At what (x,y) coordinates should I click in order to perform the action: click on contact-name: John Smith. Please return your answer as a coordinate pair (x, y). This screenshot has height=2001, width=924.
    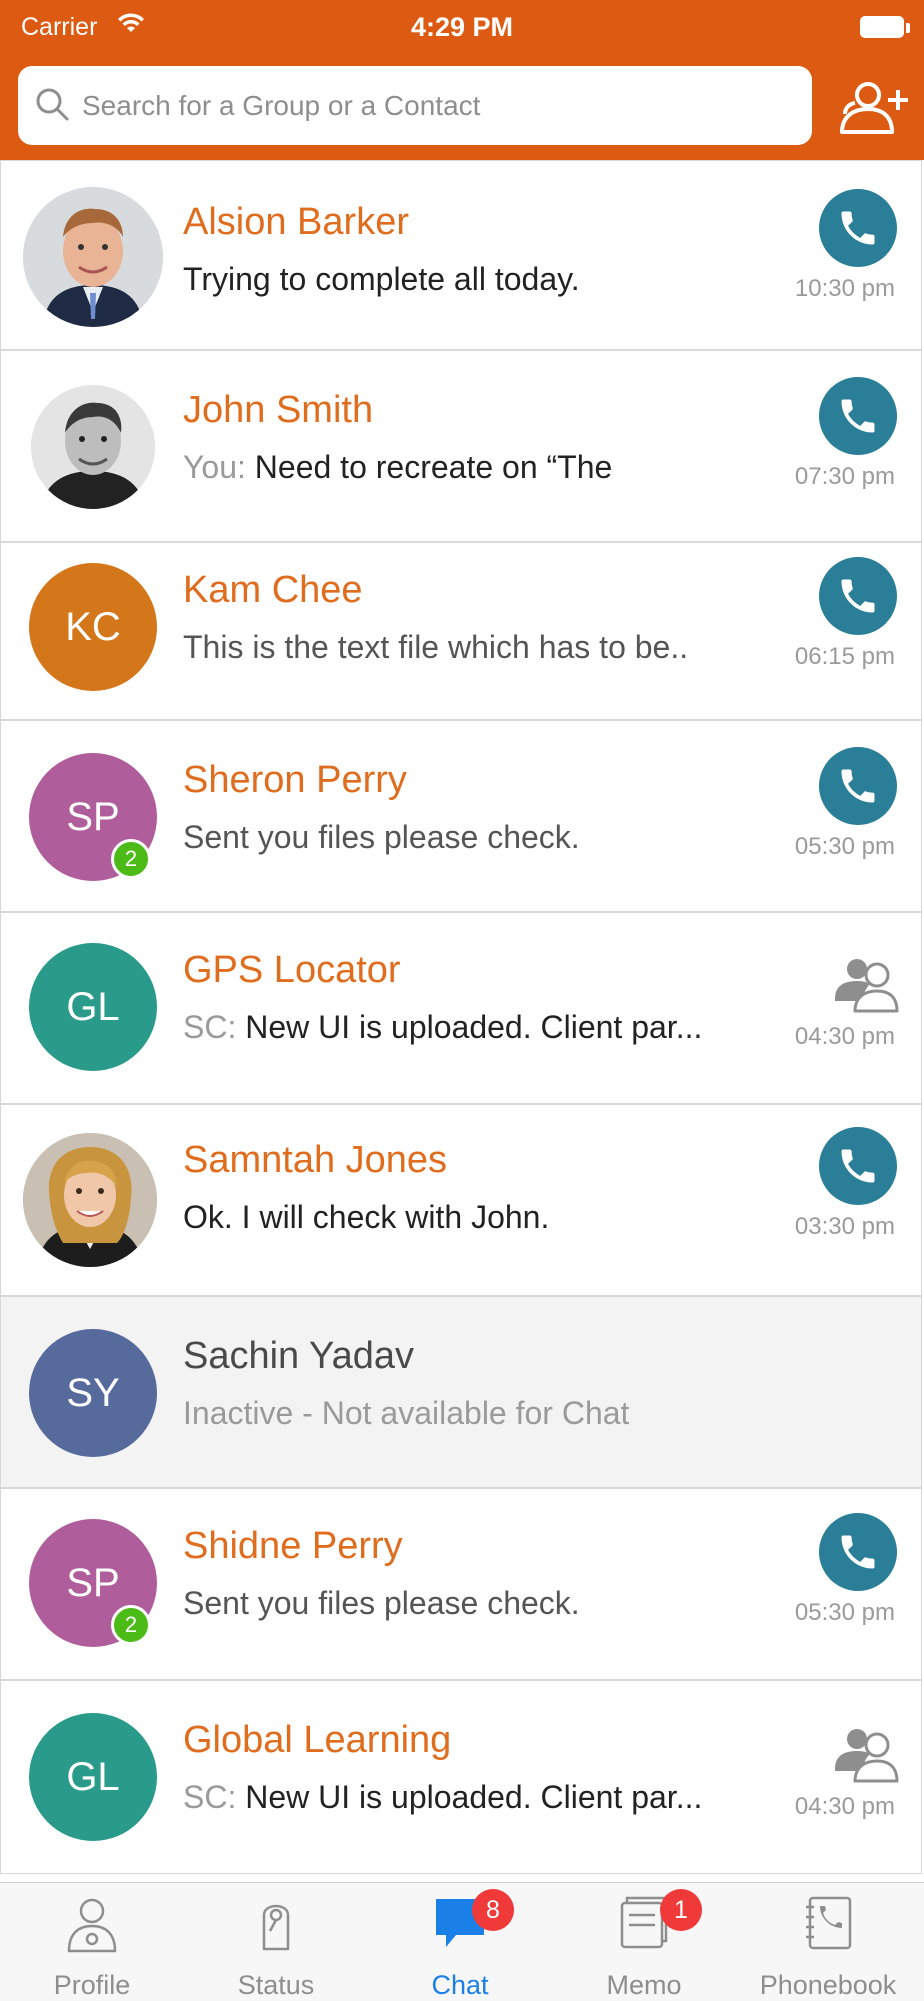
    Looking at the image, I should click on (278, 410).